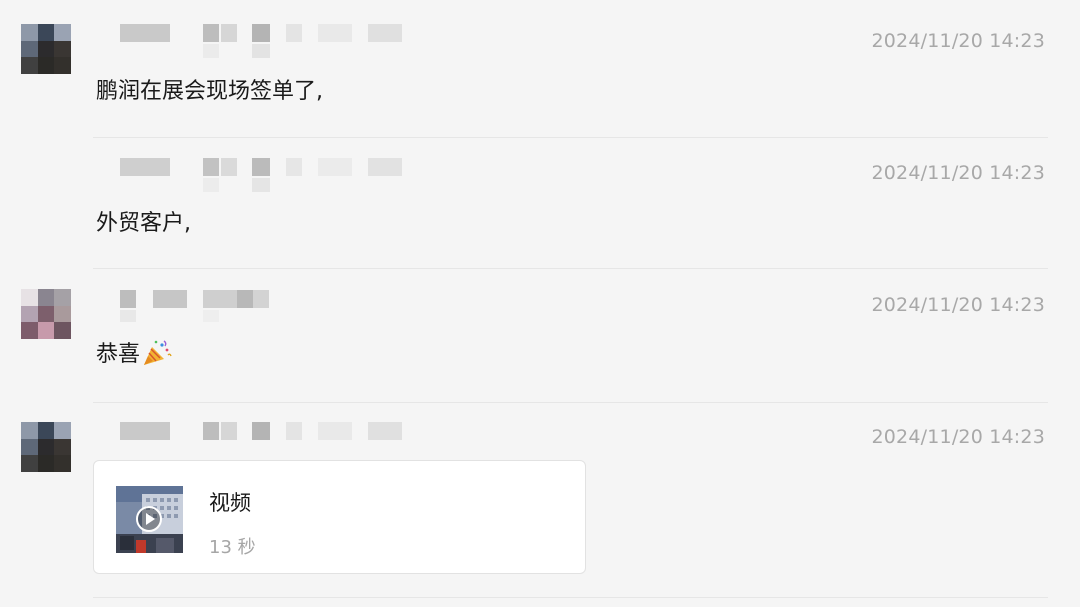 The height and width of the screenshot is (607, 1080). Describe the element at coordinates (339, 517) in the screenshot. I see `video-message-card: 视频 13 秒` at that location.